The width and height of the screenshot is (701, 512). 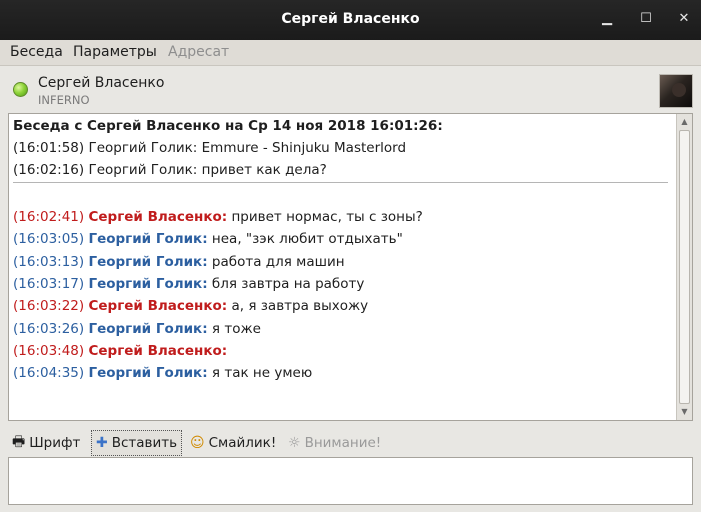 What do you see at coordinates (49, 350) in the screenshot?
I see `message-timestamp: (16:03:48)` at bounding box center [49, 350].